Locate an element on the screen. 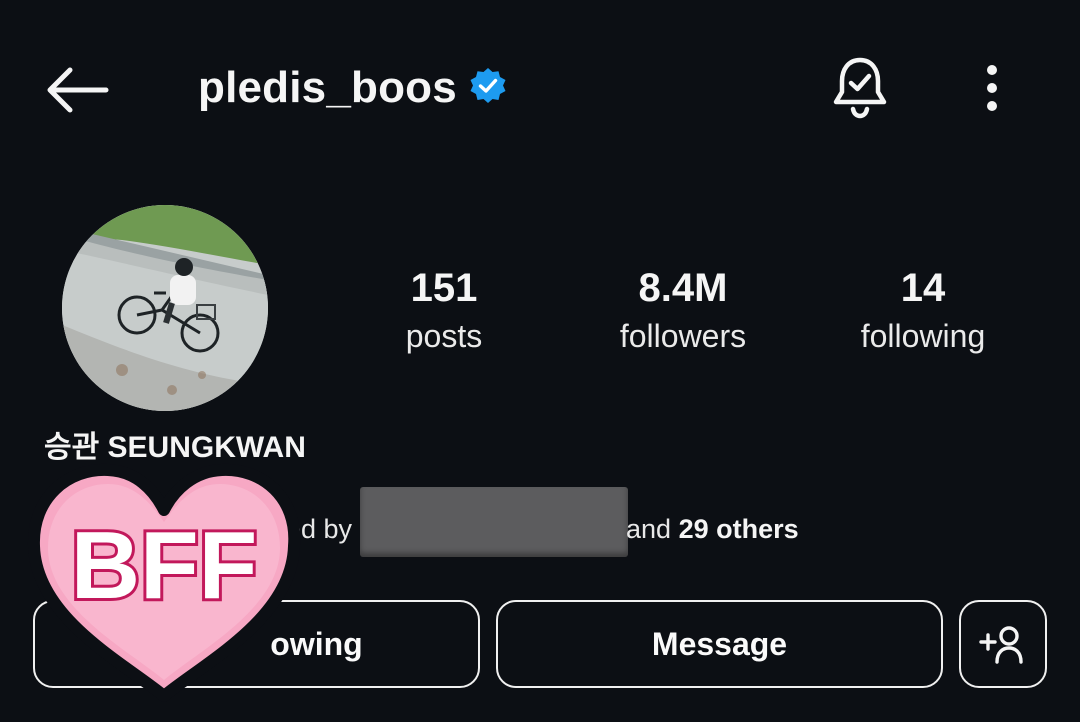 The width and height of the screenshot is (1080, 722). bff-heart-sticker: BFF is located at coordinates (164, 583).